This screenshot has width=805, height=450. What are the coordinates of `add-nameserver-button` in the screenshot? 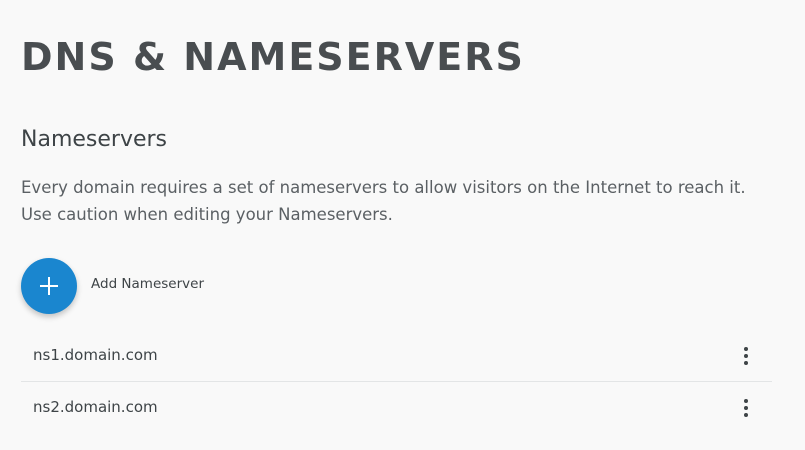 It's located at (49, 286).